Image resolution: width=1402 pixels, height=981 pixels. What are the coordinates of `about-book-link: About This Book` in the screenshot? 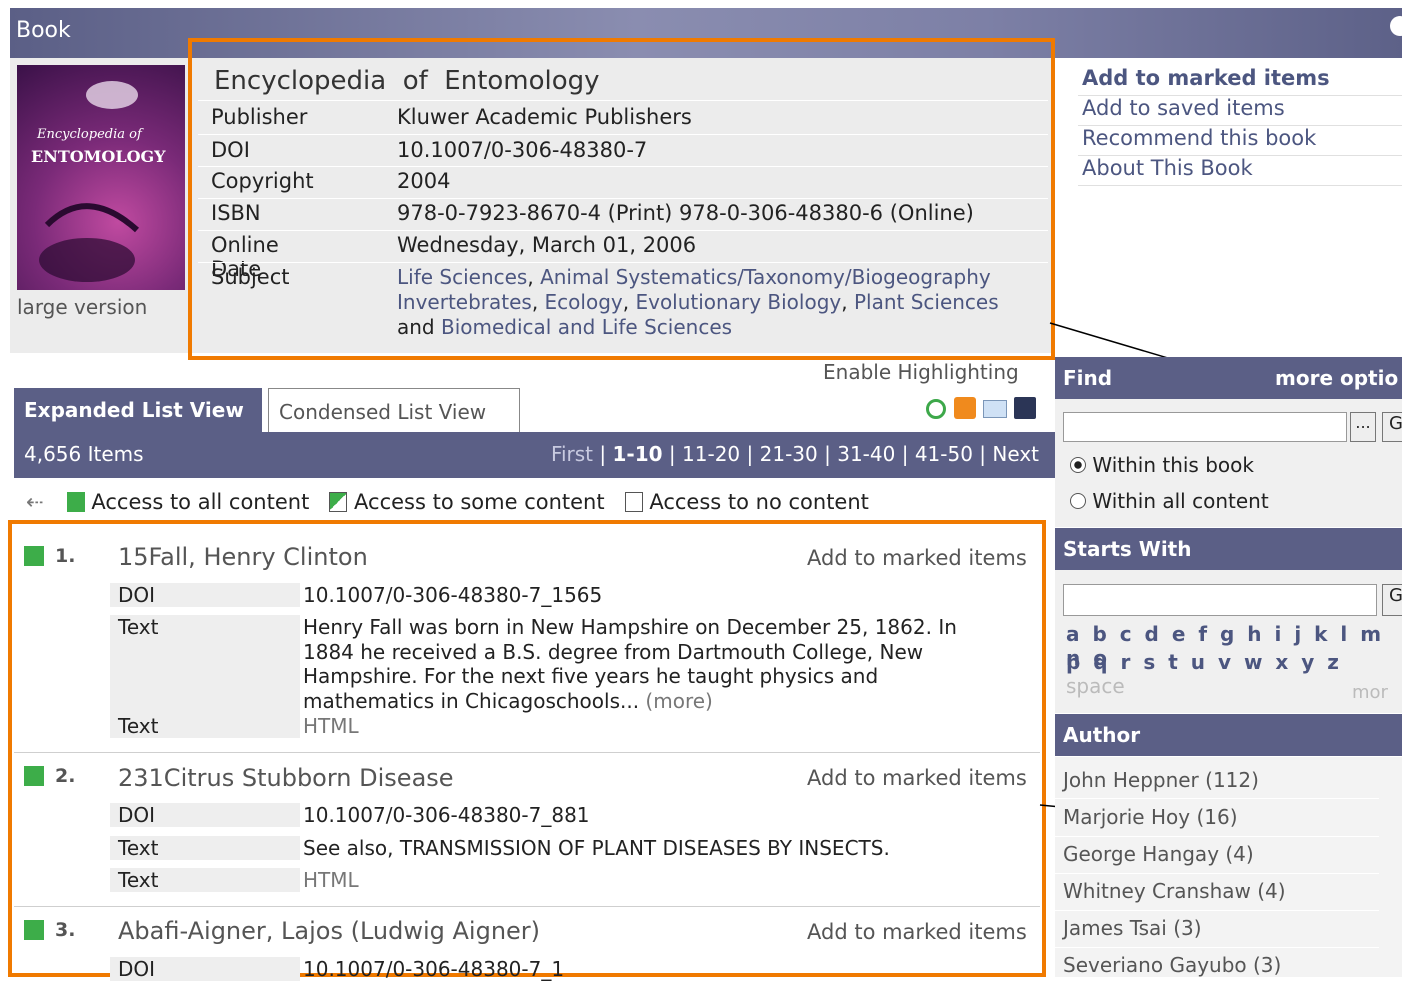 It's located at (1167, 168).